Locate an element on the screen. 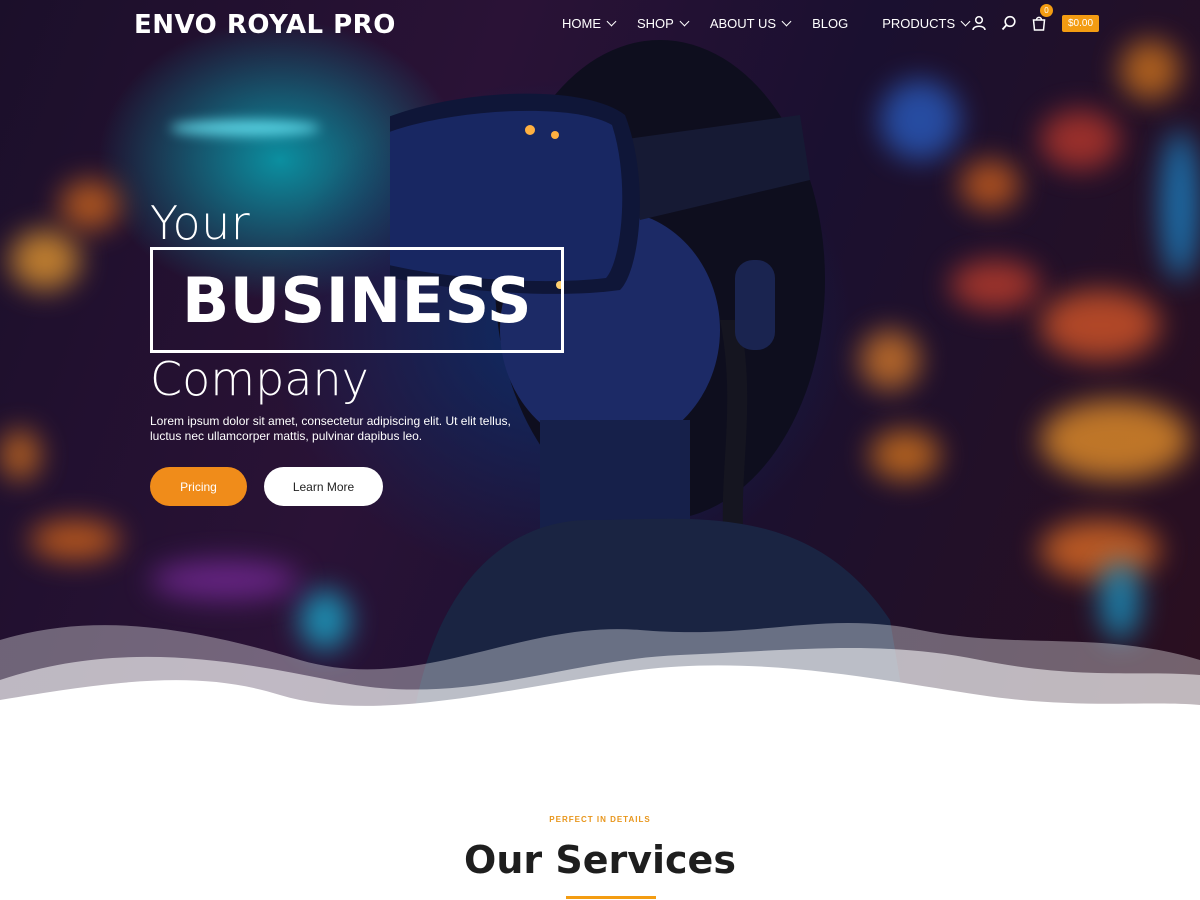 This screenshot has width=1200, height=900. title-underline-divider is located at coordinates (611, 897).